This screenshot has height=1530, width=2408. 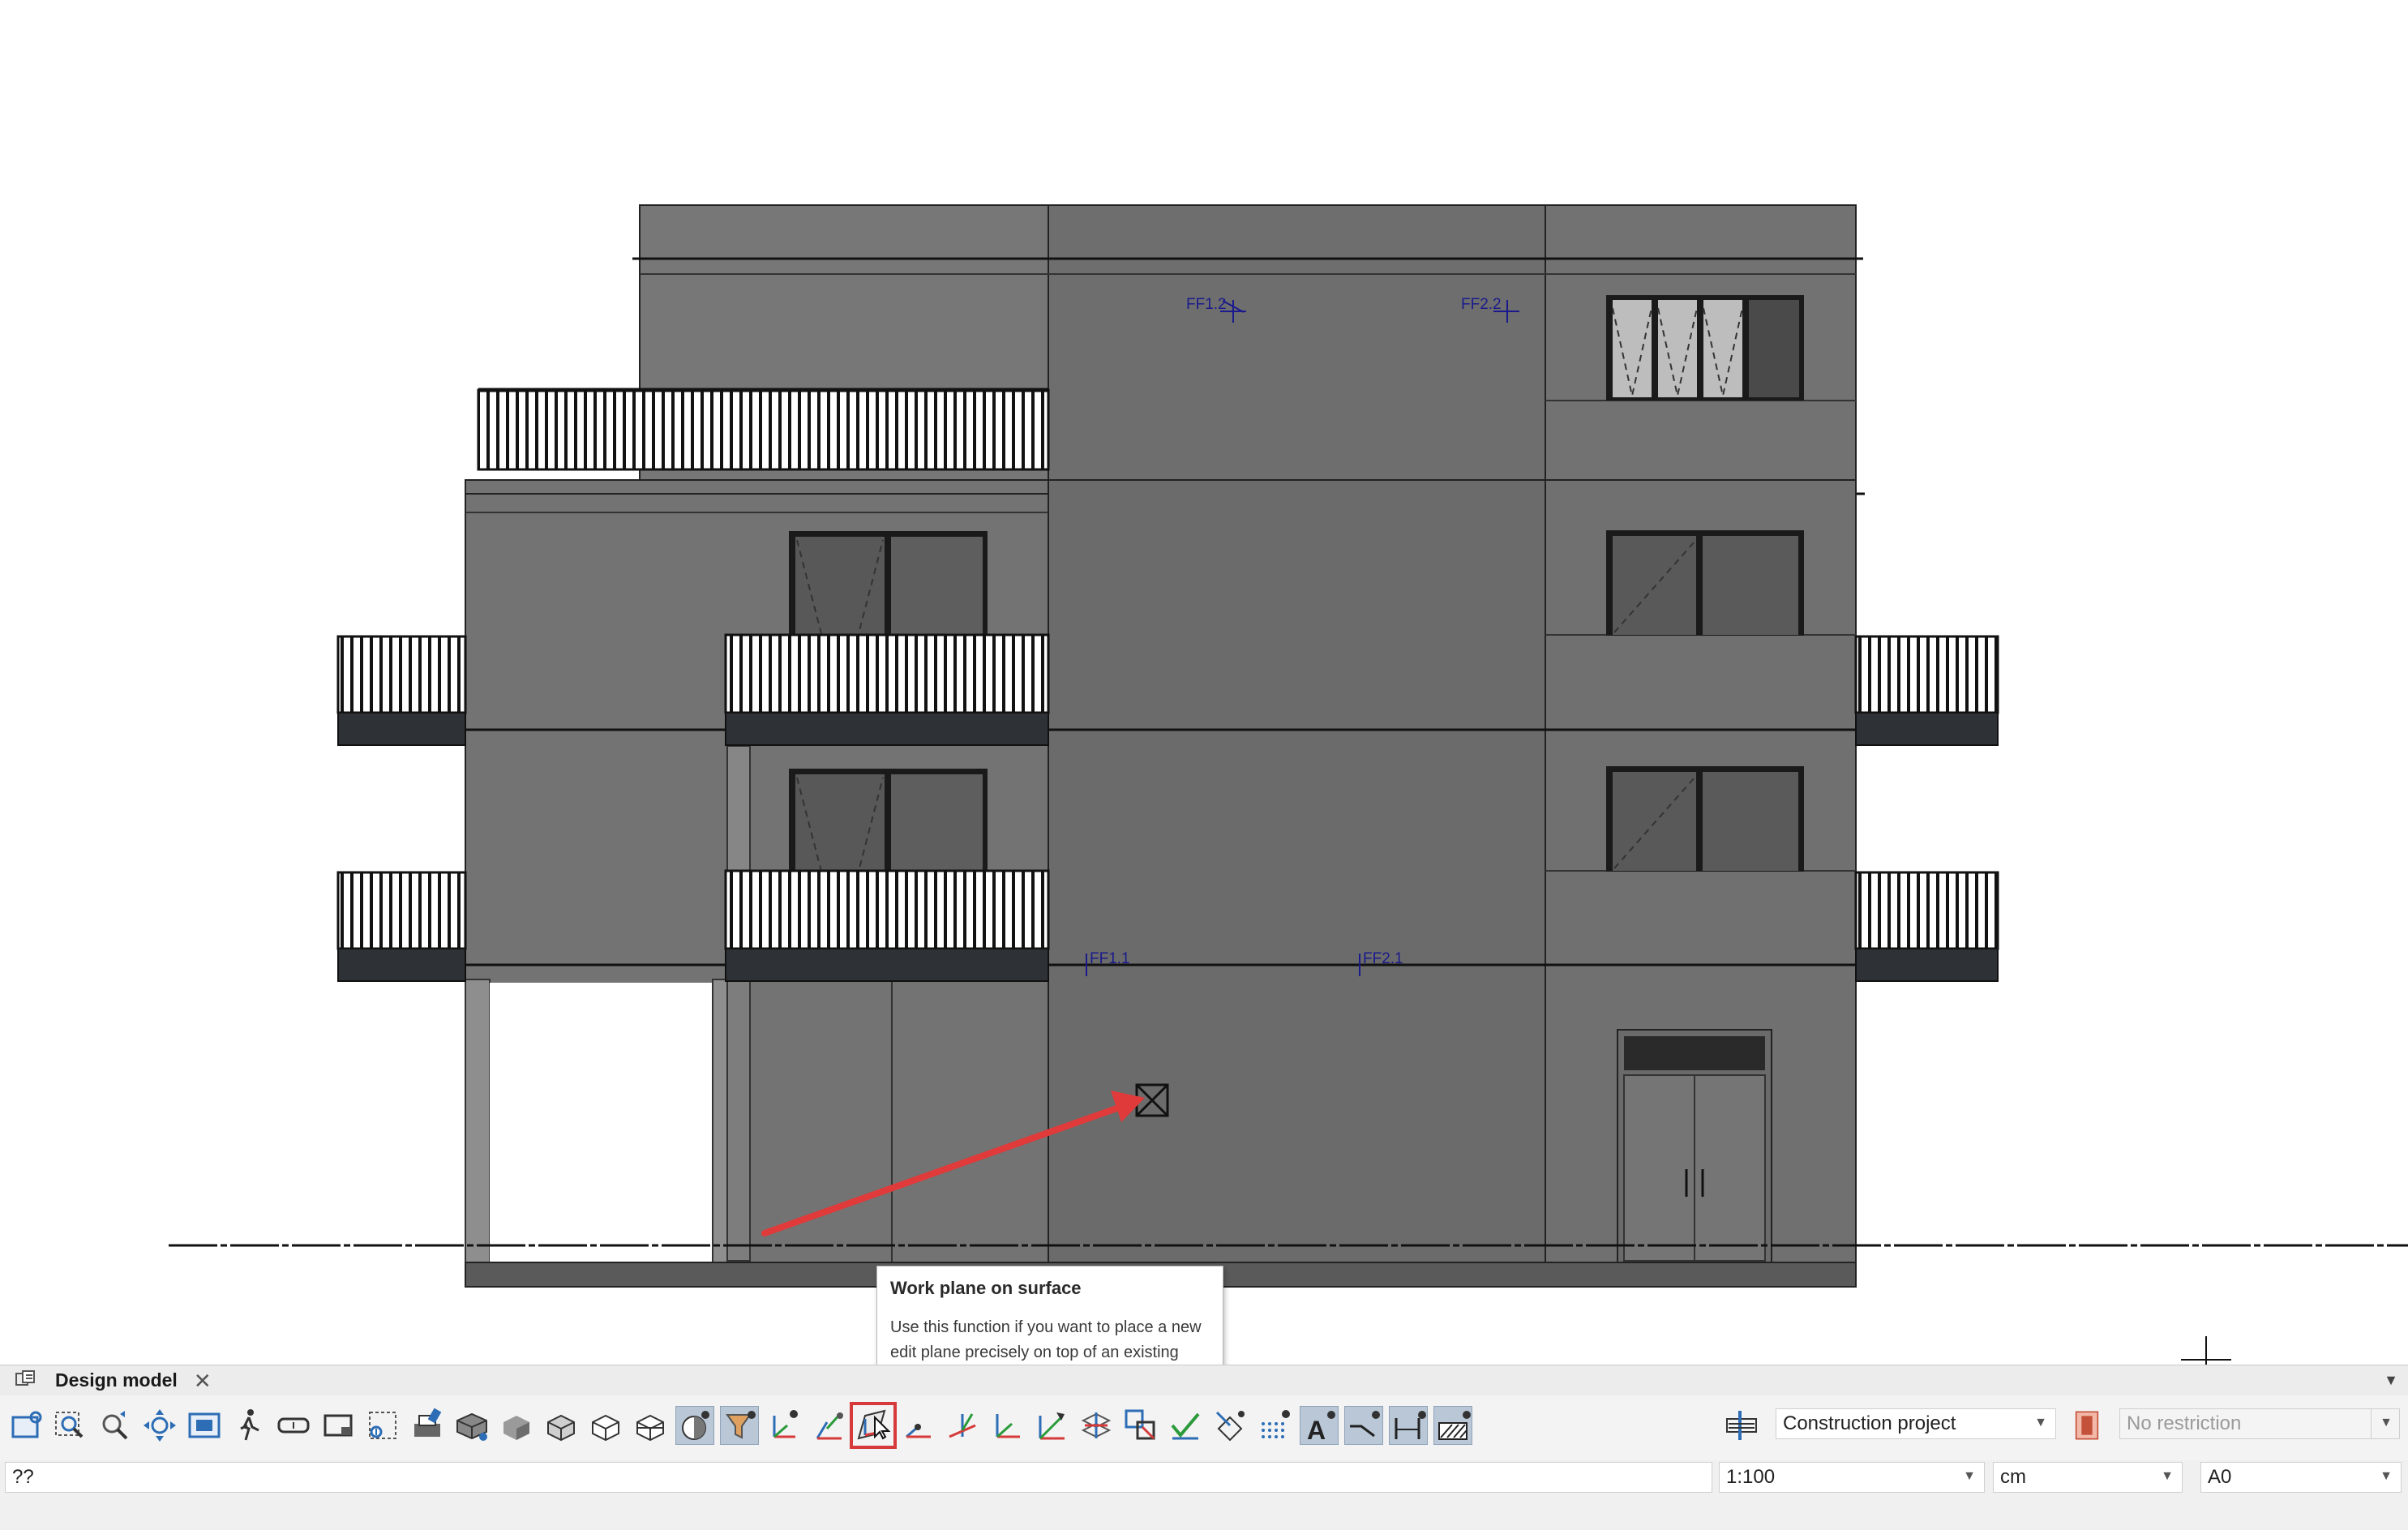 I want to click on work-plane-on-surface-button, so click(x=873, y=1426).